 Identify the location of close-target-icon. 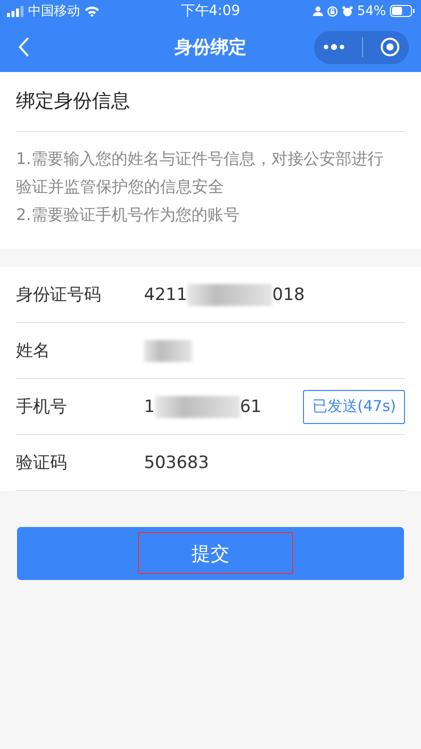
(390, 47).